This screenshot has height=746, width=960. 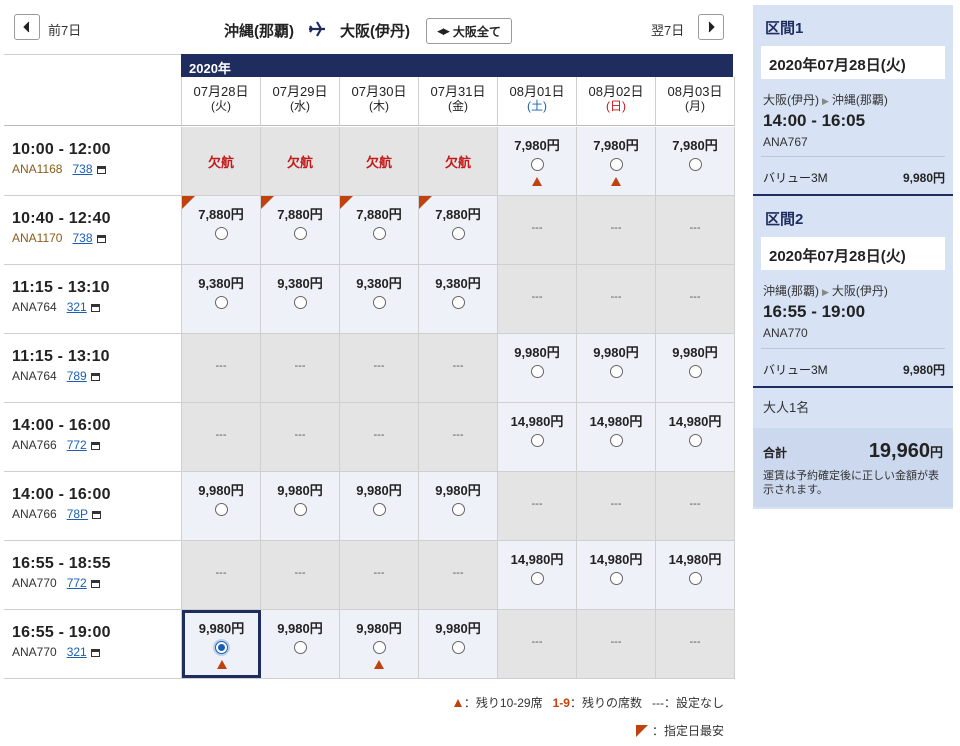 I want to click on destination-label: 大阪(伊丹), so click(x=375, y=31).